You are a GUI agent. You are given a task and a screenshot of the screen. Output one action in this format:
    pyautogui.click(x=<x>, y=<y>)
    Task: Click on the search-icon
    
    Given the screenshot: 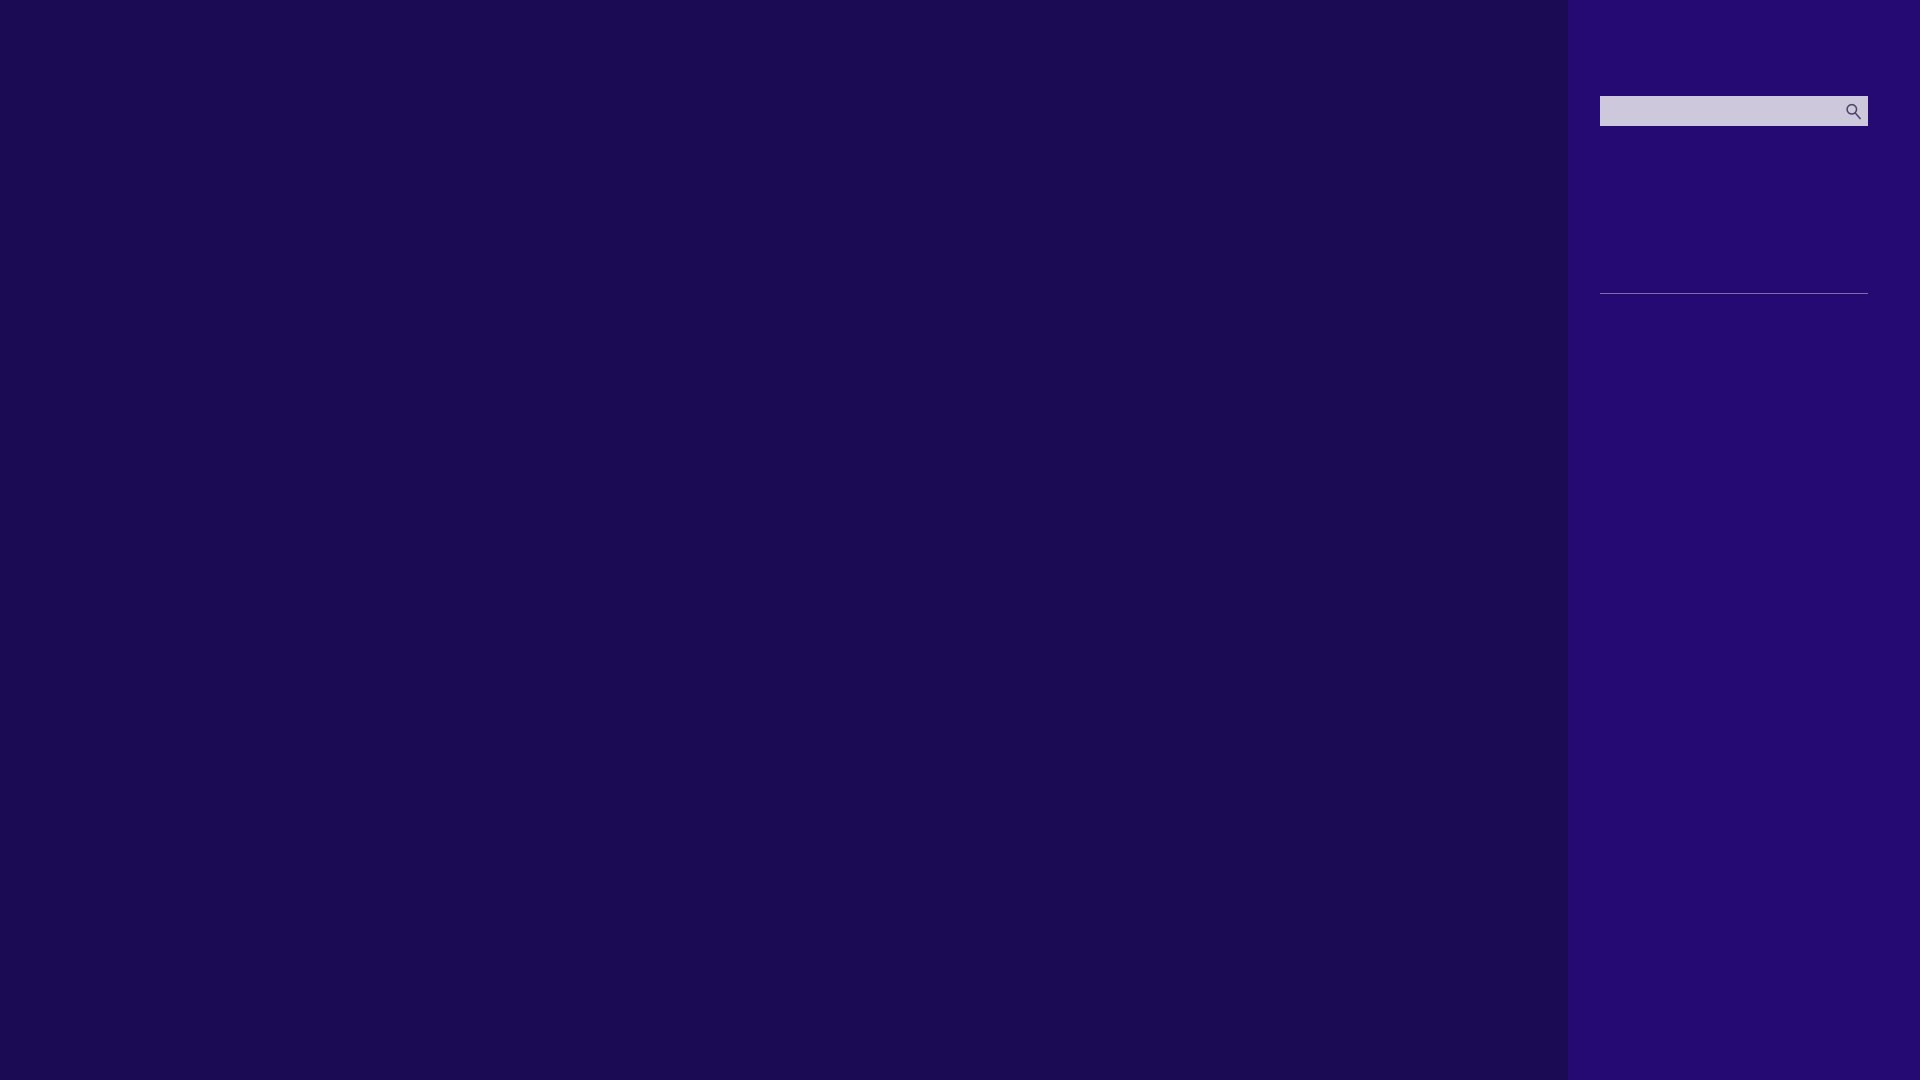 What is the action you would take?
    pyautogui.click(x=1853, y=111)
    